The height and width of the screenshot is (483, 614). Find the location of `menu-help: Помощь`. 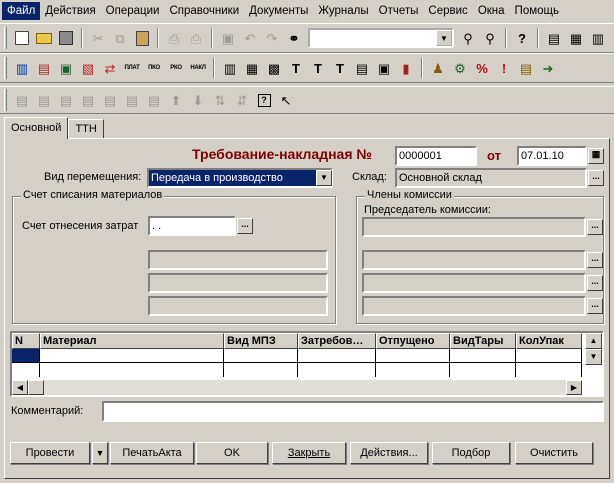

menu-help: Помощь is located at coordinates (537, 11).